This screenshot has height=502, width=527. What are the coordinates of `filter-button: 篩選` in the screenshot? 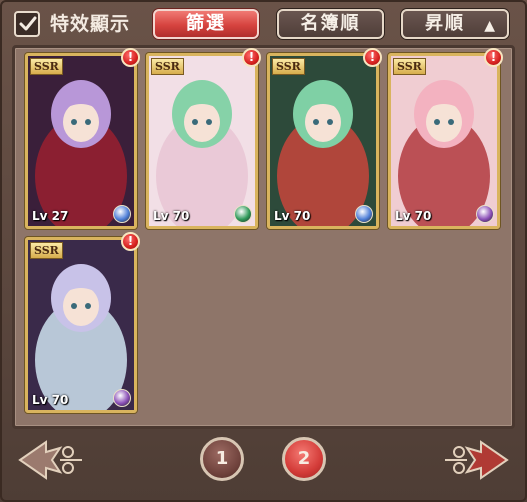 It's located at (206, 24).